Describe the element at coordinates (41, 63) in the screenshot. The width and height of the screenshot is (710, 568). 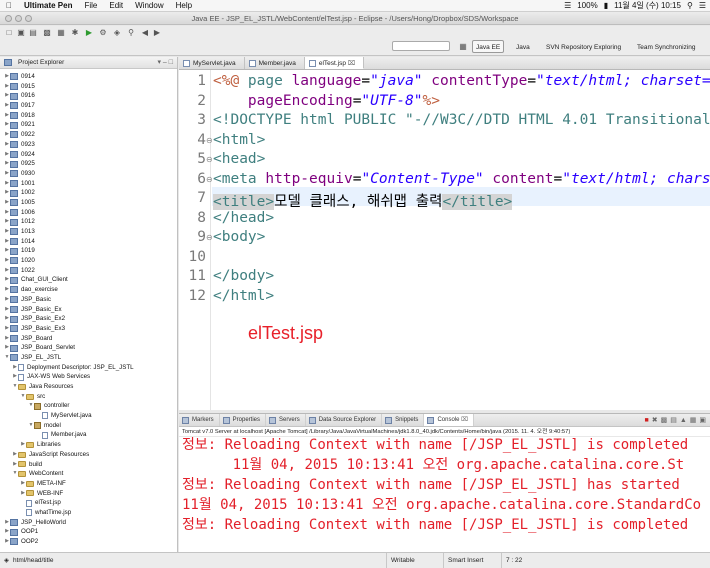
I see `project-explorer-title: Project Explorer` at that location.